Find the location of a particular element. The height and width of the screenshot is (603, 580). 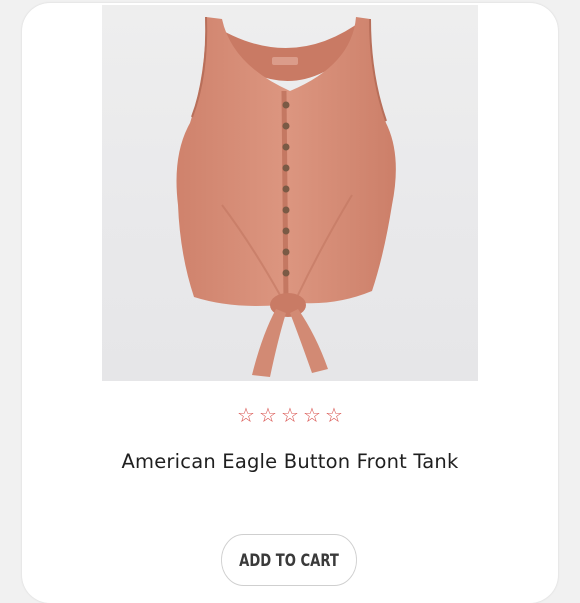

star-rating: ☆ ☆ ☆ ☆ ☆ is located at coordinates (290, 415).